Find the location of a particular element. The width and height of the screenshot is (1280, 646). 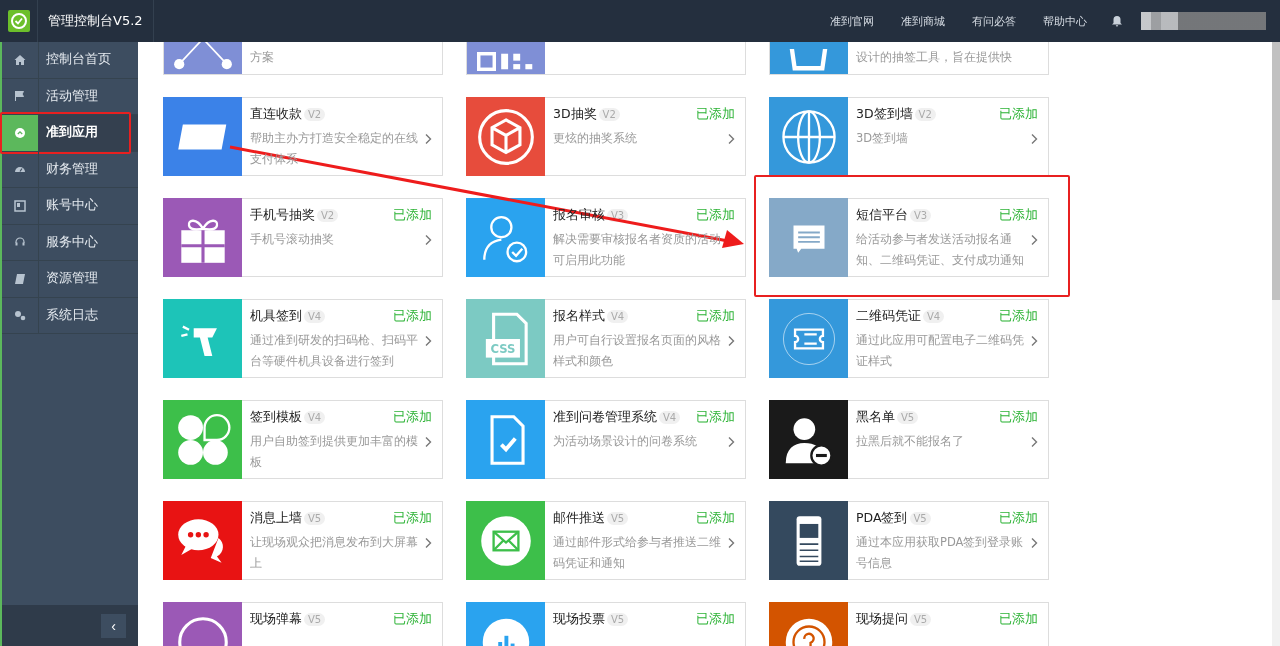

app-card: 黑名单 V5 已添加 拉黑后就不能报名了 is located at coordinates (909, 439).